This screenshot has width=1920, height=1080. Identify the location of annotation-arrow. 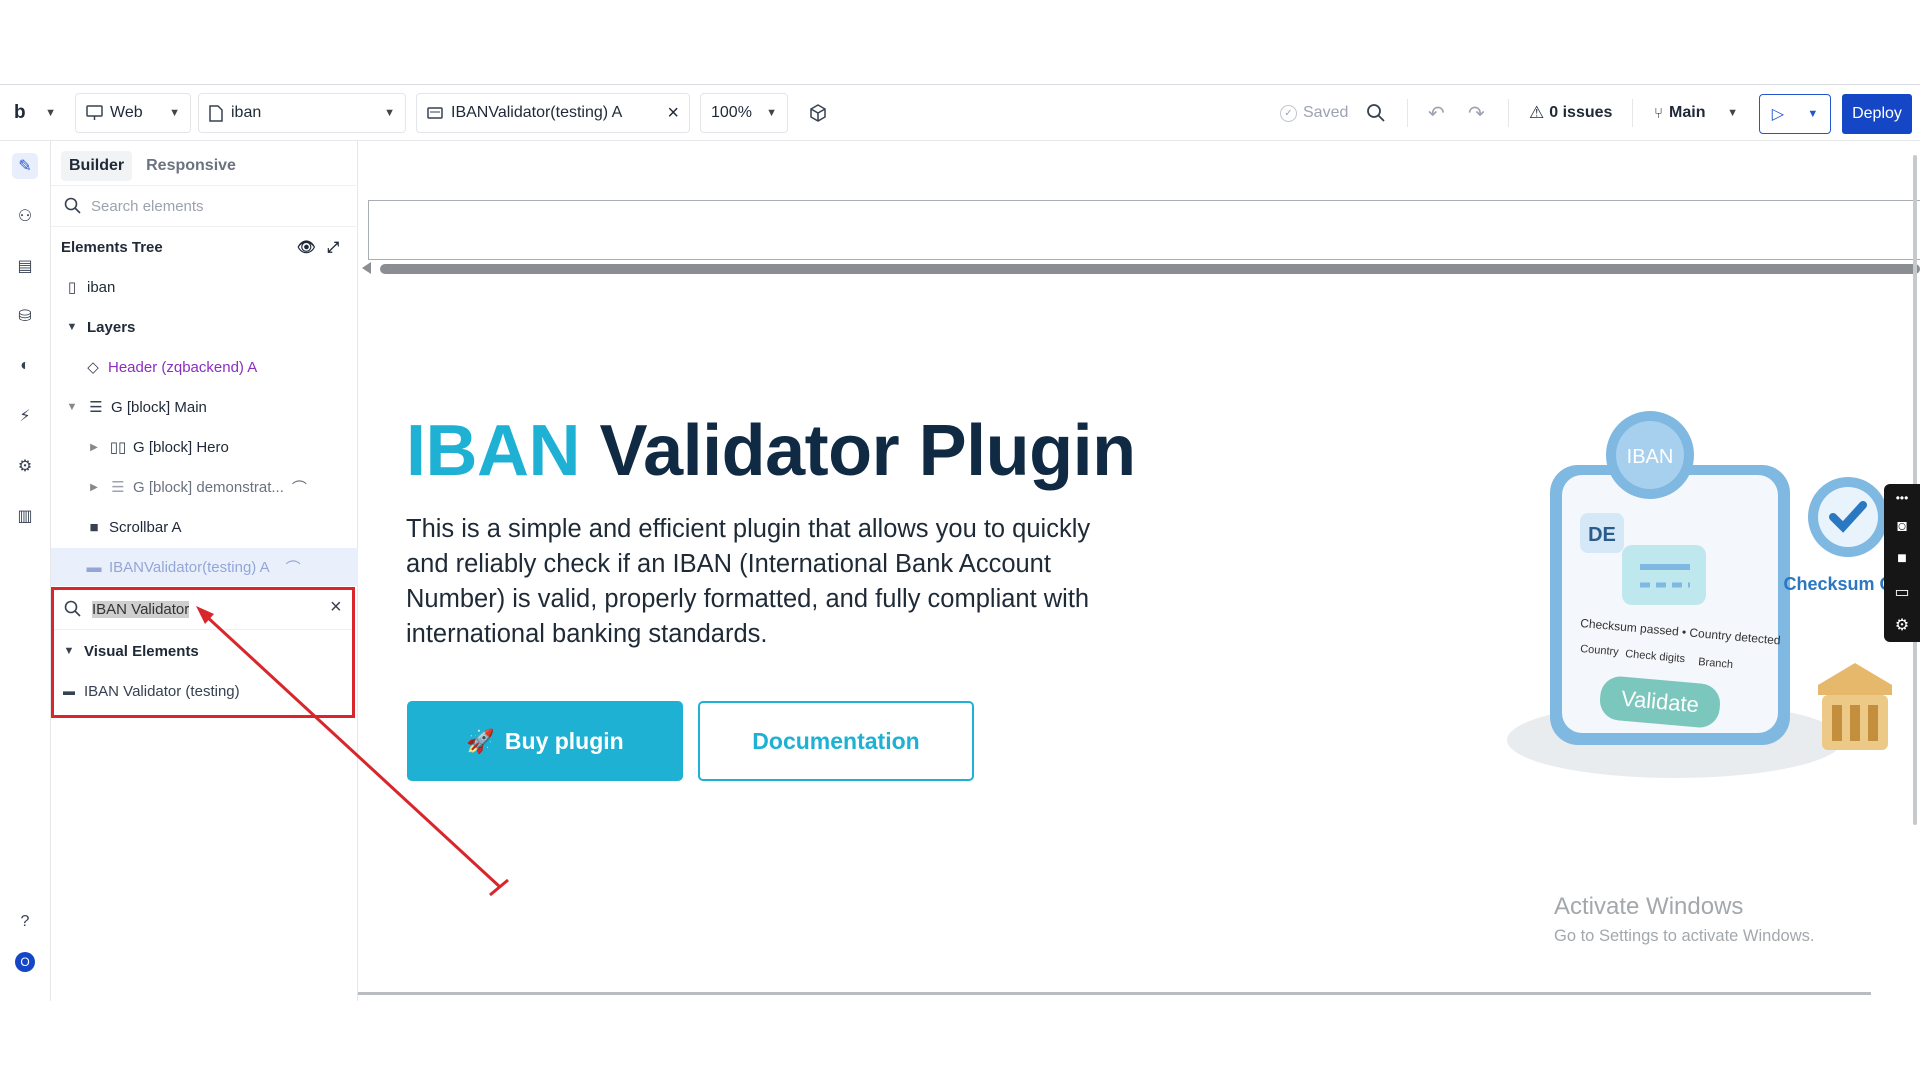
(352, 751).